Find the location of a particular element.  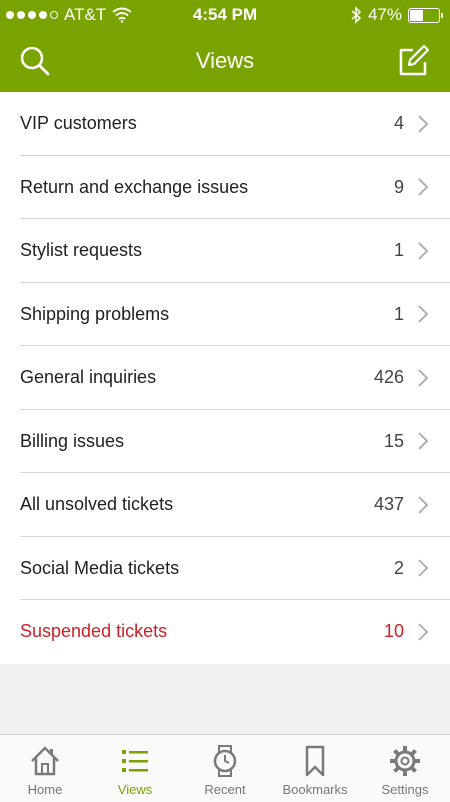

header: AT&T 4:54 PM 47% Views is located at coordinates (225, 46).